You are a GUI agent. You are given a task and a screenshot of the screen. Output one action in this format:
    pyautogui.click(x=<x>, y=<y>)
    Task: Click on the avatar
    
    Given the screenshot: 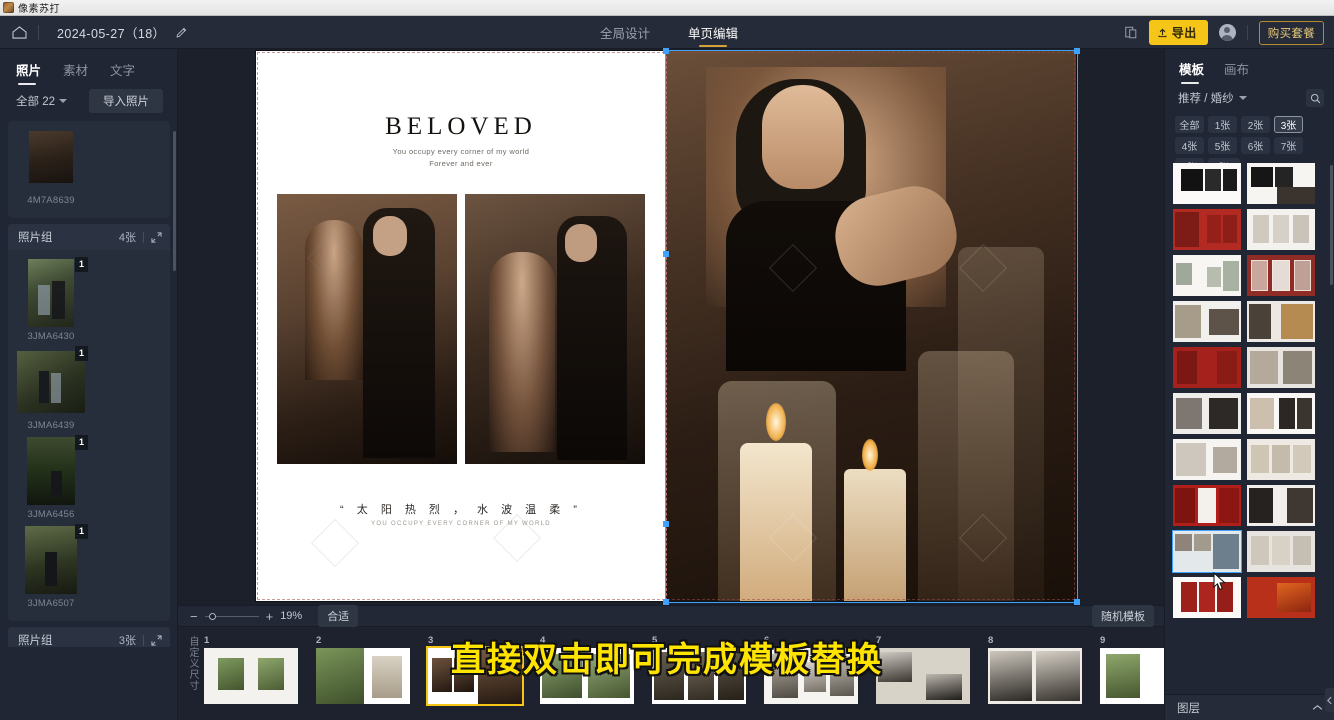 What is the action you would take?
    pyautogui.click(x=1227, y=32)
    